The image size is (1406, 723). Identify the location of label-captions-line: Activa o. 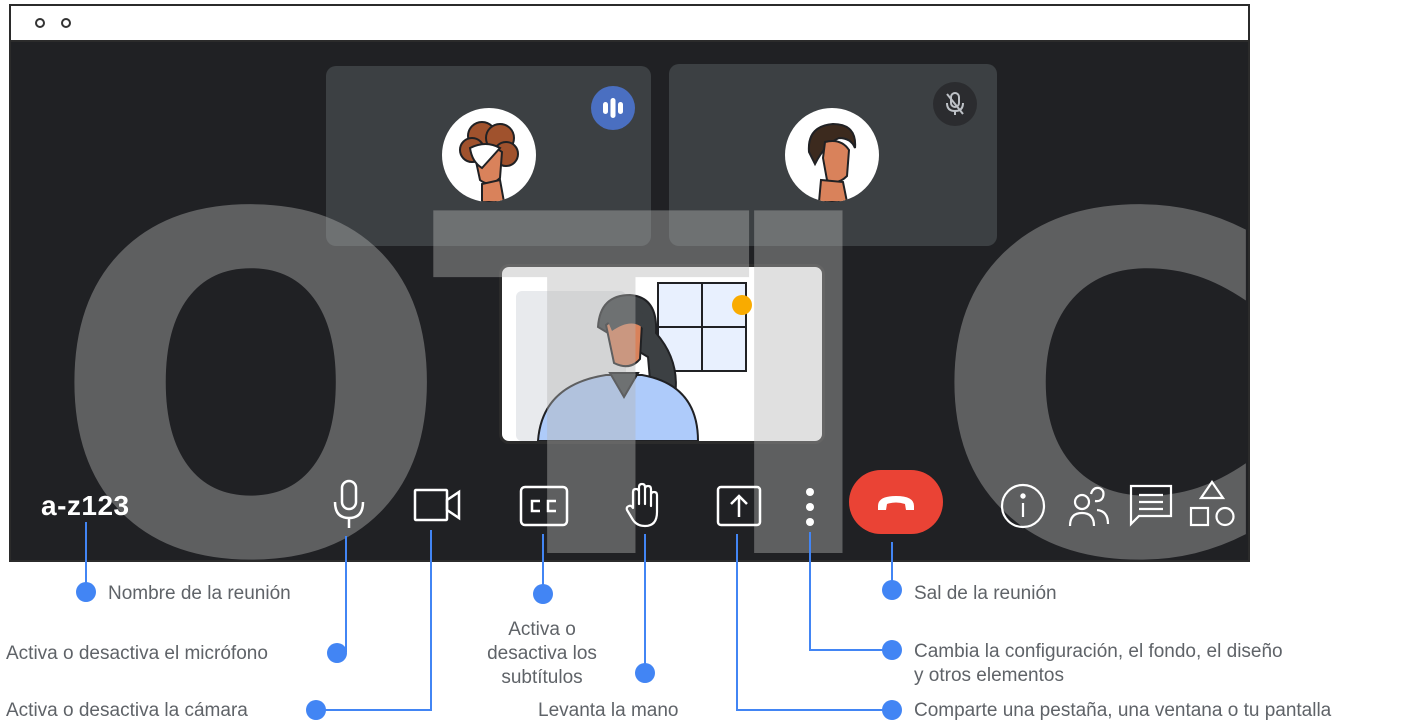
(542, 629).